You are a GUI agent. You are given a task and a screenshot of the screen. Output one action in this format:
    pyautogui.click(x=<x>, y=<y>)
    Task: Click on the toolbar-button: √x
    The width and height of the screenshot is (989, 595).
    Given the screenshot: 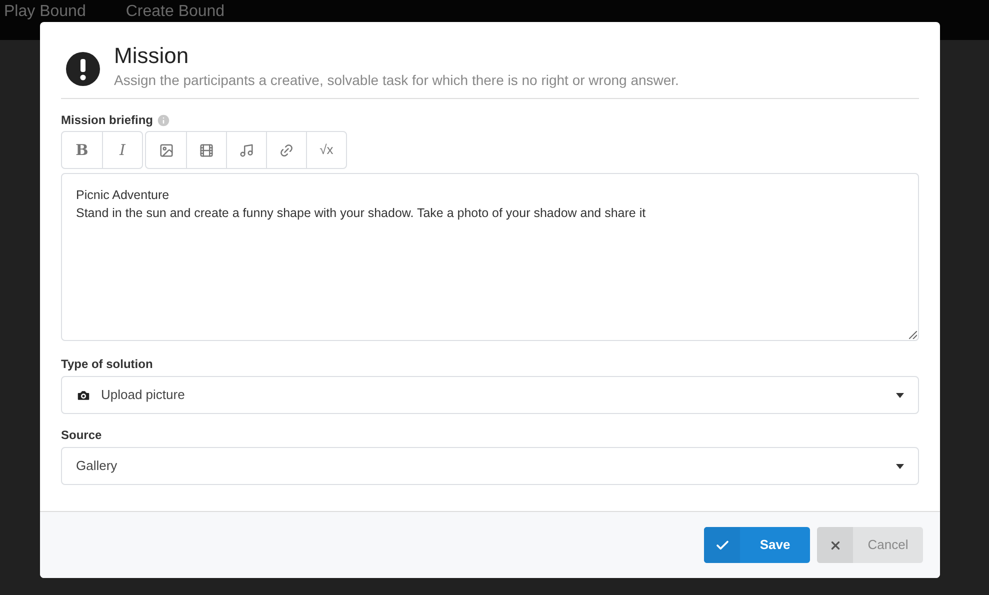 What is the action you would take?
    pyautogui.click(x=326, y=150)
    